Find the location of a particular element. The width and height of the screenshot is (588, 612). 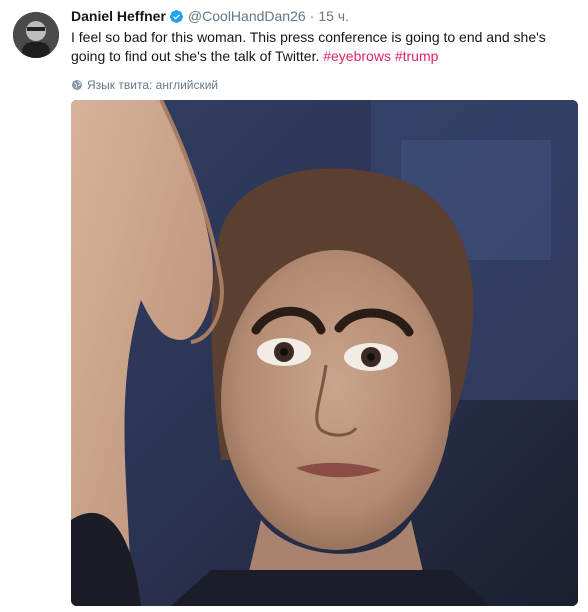

tweet-header: Daniel Heffner @CoolHandDan26 · 15 ч. is located at coordinates (324, 16).